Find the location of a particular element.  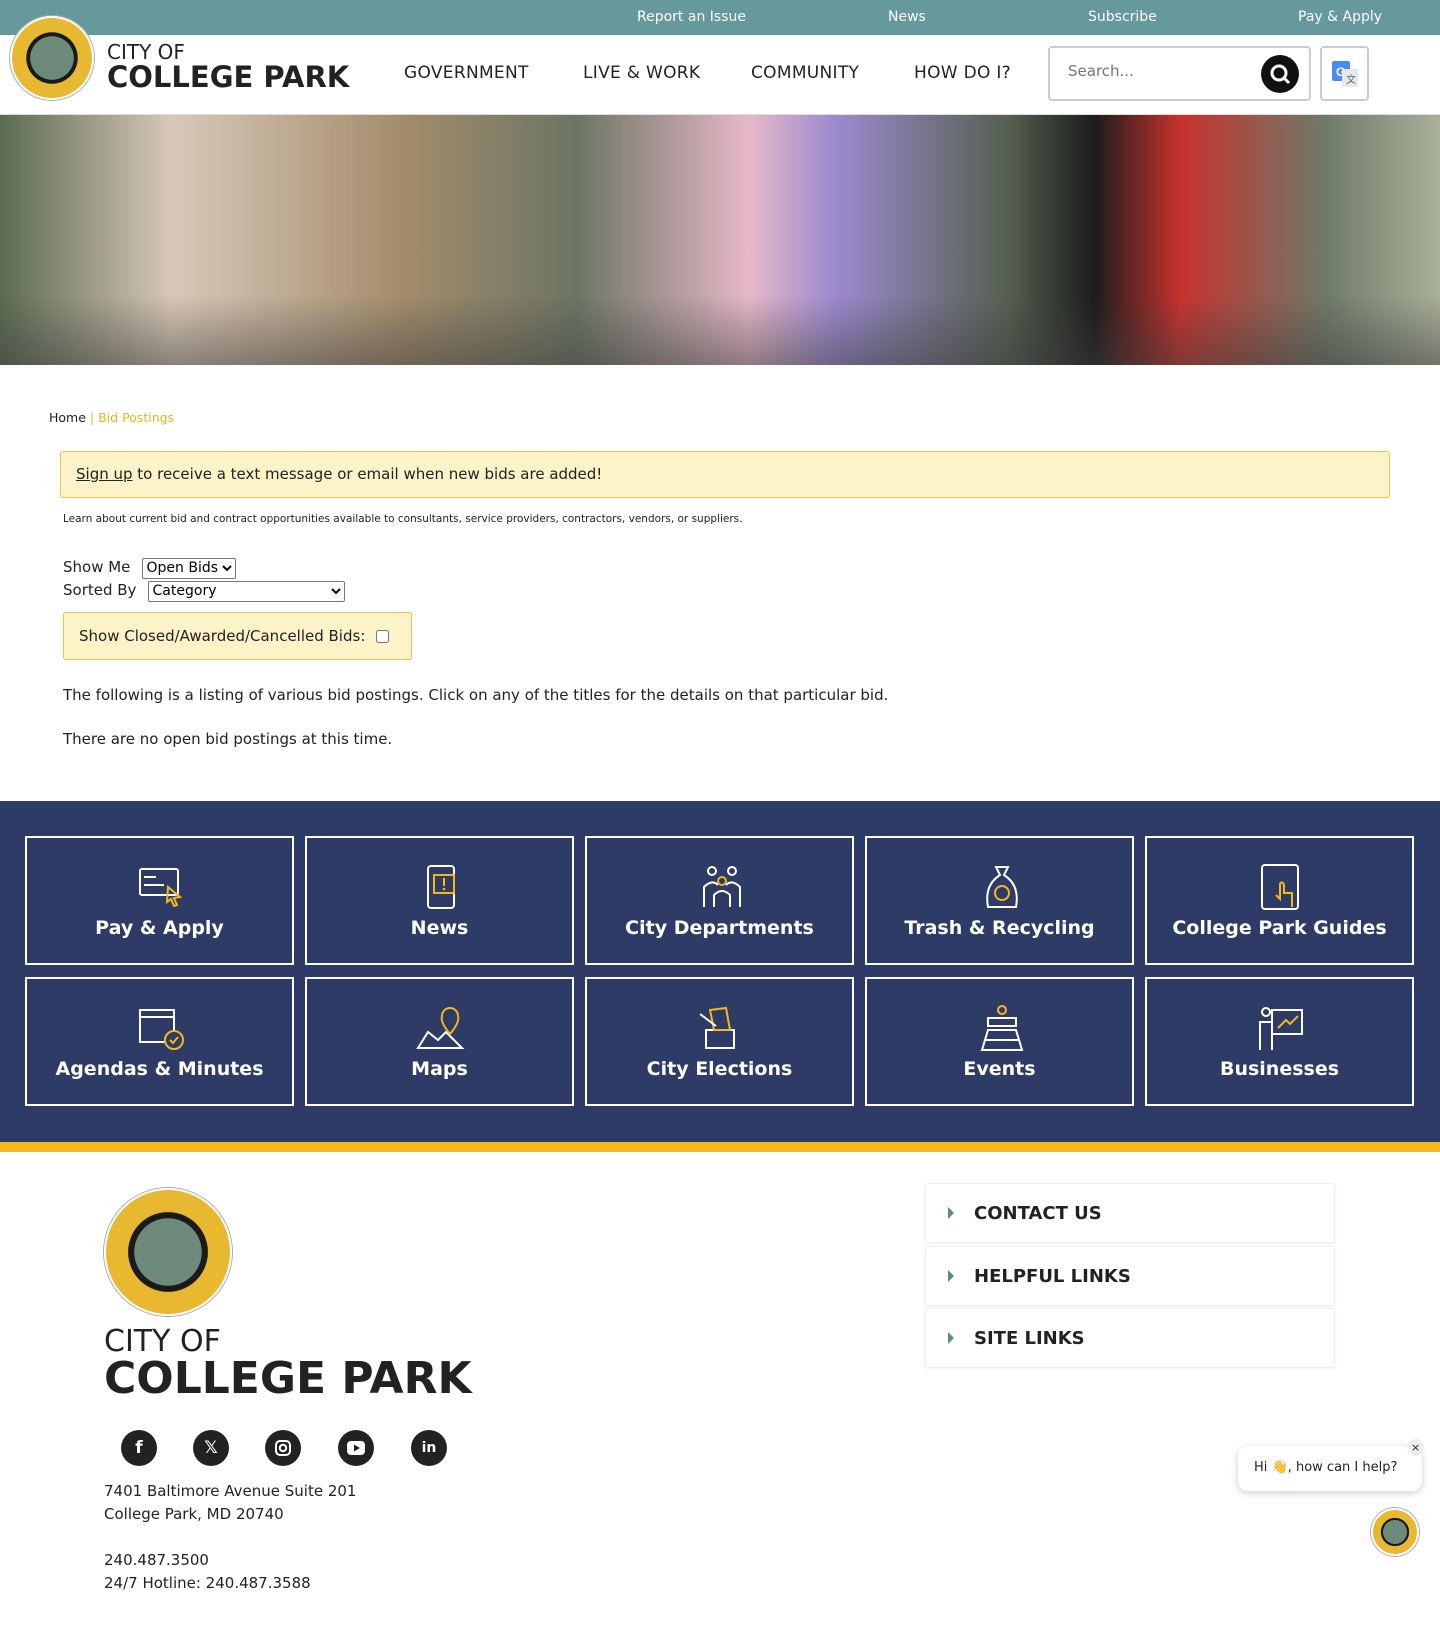

tile-label: City Departments is located at coordinates (719, 927).